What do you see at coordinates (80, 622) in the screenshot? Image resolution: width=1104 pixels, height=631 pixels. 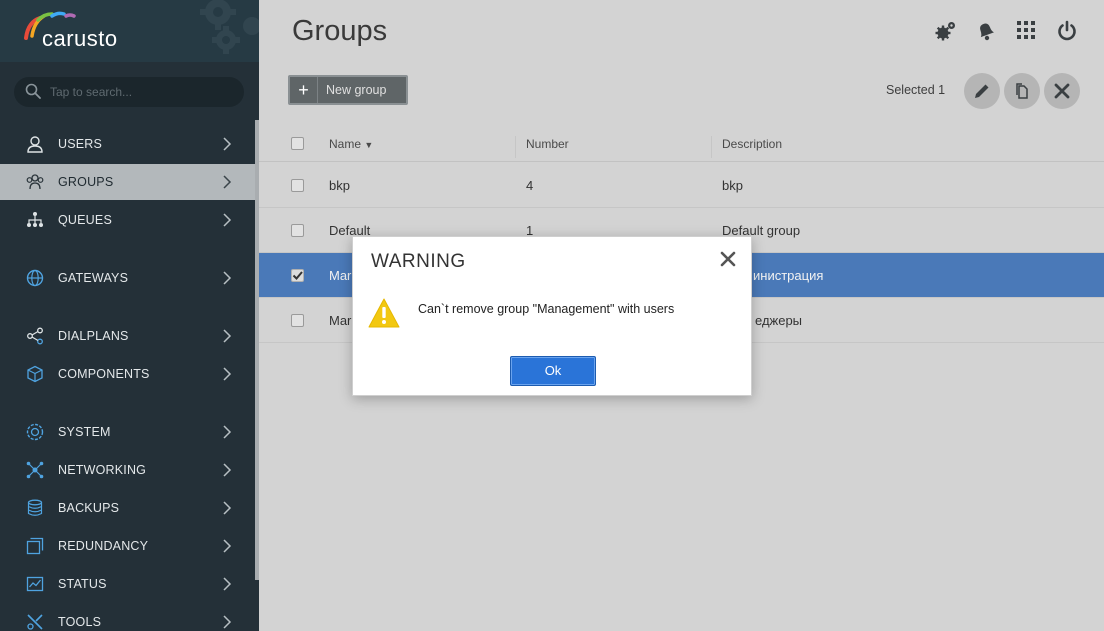 I see `sidebar-item-label: TOOLS` at bounding box center [80, 622].